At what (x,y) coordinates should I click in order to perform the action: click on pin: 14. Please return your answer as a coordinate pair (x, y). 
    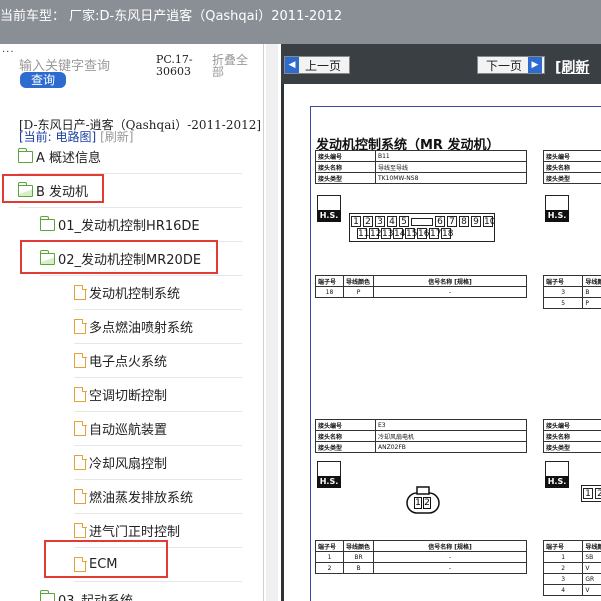
    Looking at the image, I should click on (399, 233).